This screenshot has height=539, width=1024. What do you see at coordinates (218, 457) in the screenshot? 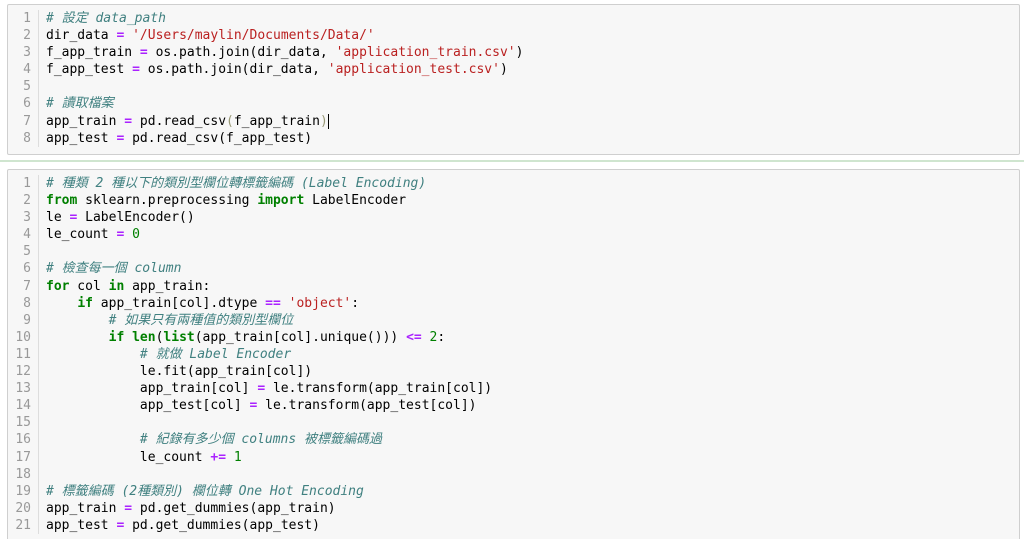
I see `code-token: +=` at bounding box center [218, 457].